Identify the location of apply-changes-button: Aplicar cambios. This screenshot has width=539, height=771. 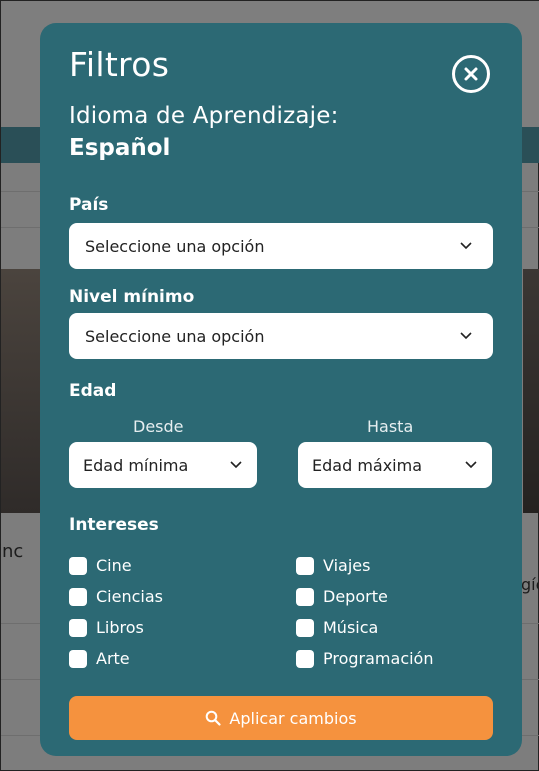
(281, 718).